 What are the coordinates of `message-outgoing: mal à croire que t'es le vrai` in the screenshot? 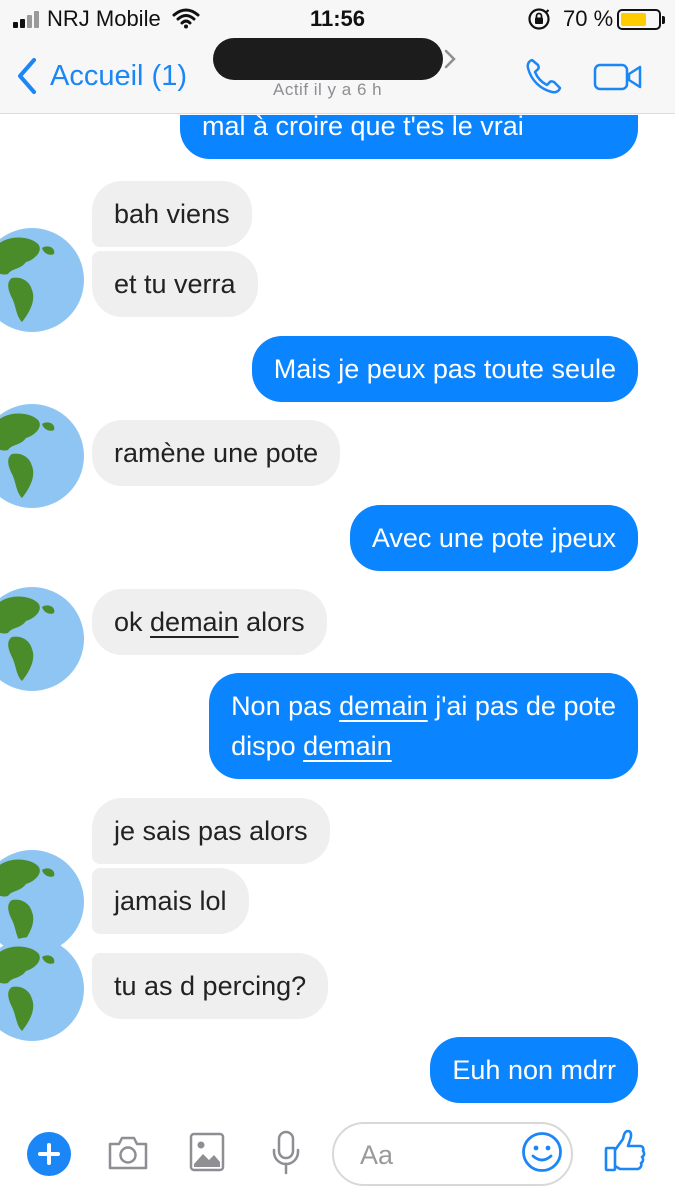 It's located at (409, 137).